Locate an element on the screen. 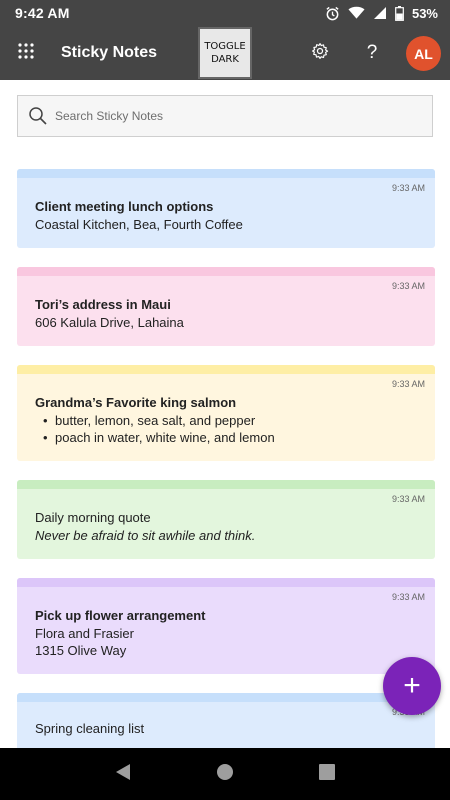 The height and width of the screenshot is (800, 450). back-icon is located at coordinates (123, 774).